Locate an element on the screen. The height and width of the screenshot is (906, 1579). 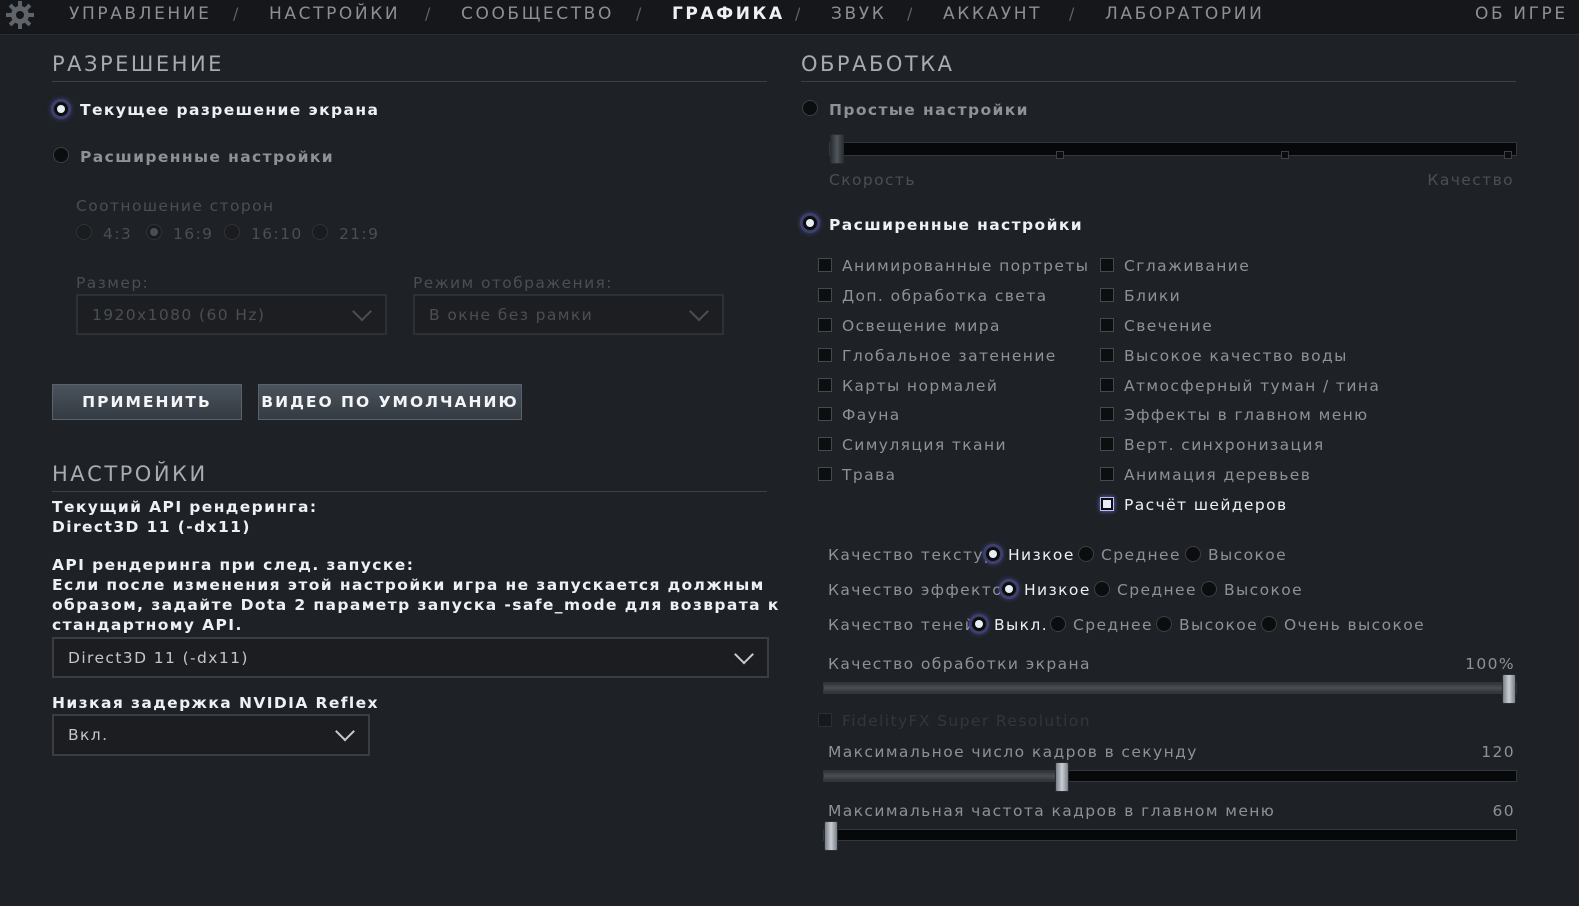
advanced-processing-radio is located at coordinates (810, 223).